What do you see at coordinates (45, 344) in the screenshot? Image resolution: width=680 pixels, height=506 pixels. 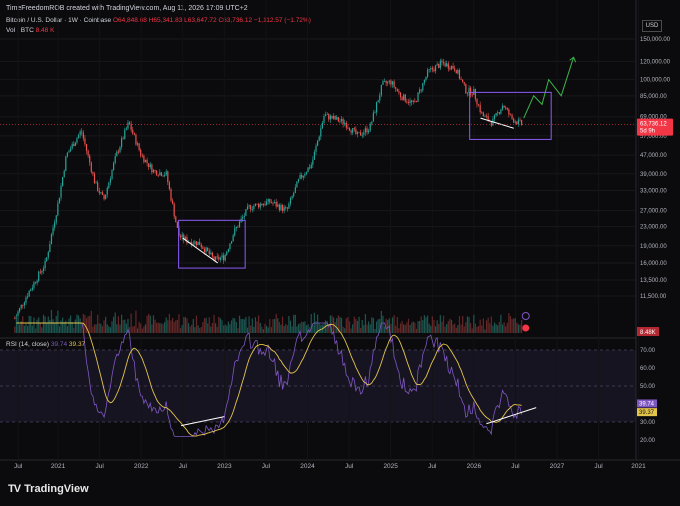 I see `rsi-legend: RSI (14, close) 39.74 39.37` at bounding box center [45, 344].